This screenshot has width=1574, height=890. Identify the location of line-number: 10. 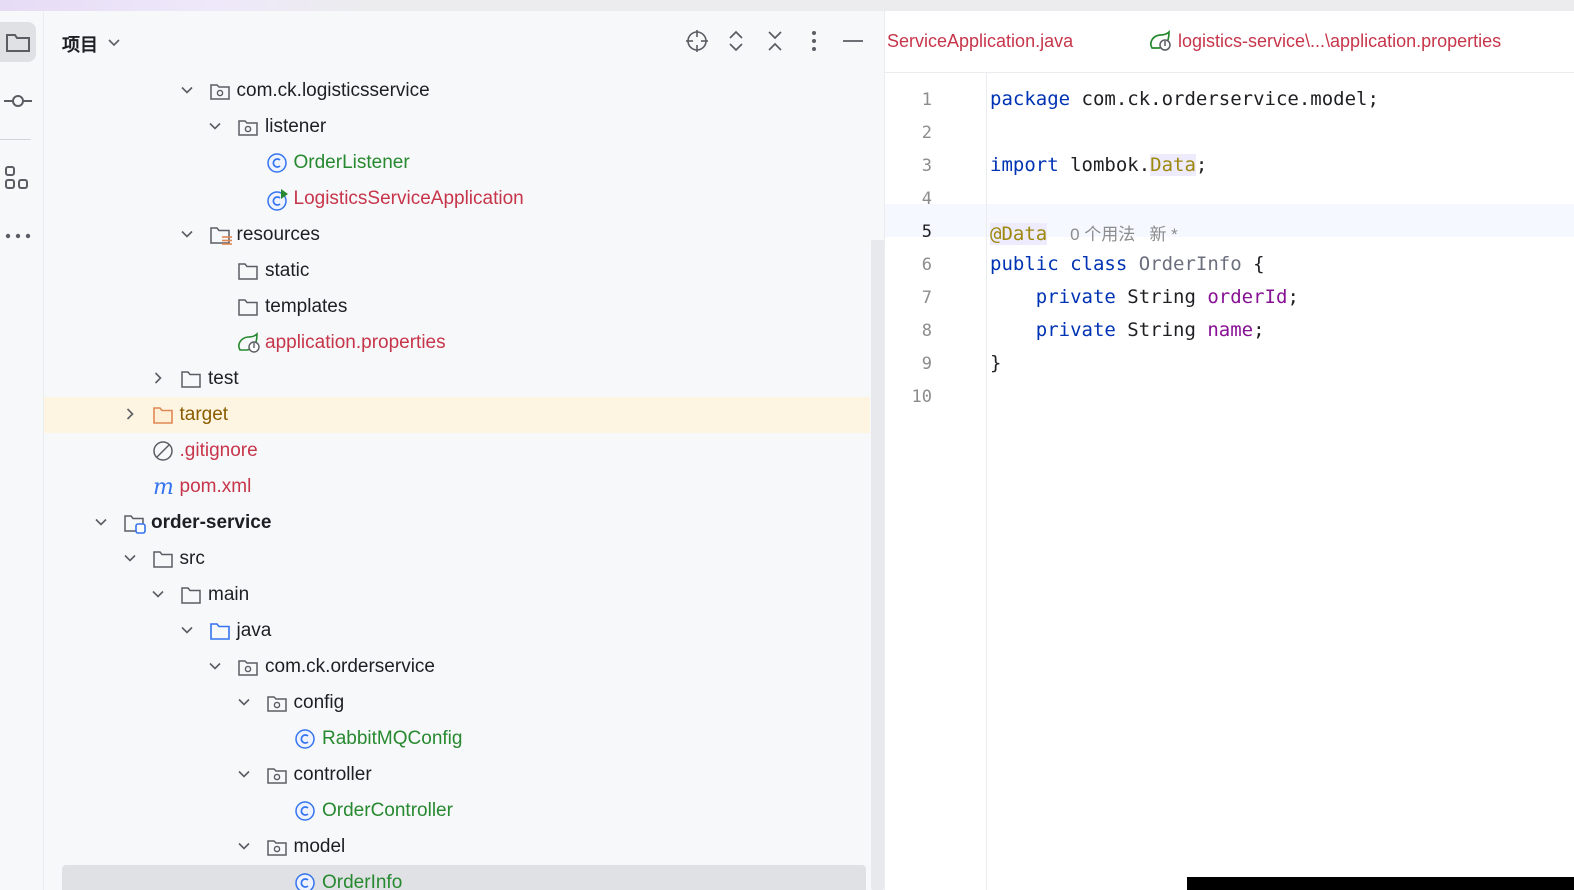
(921, 397).